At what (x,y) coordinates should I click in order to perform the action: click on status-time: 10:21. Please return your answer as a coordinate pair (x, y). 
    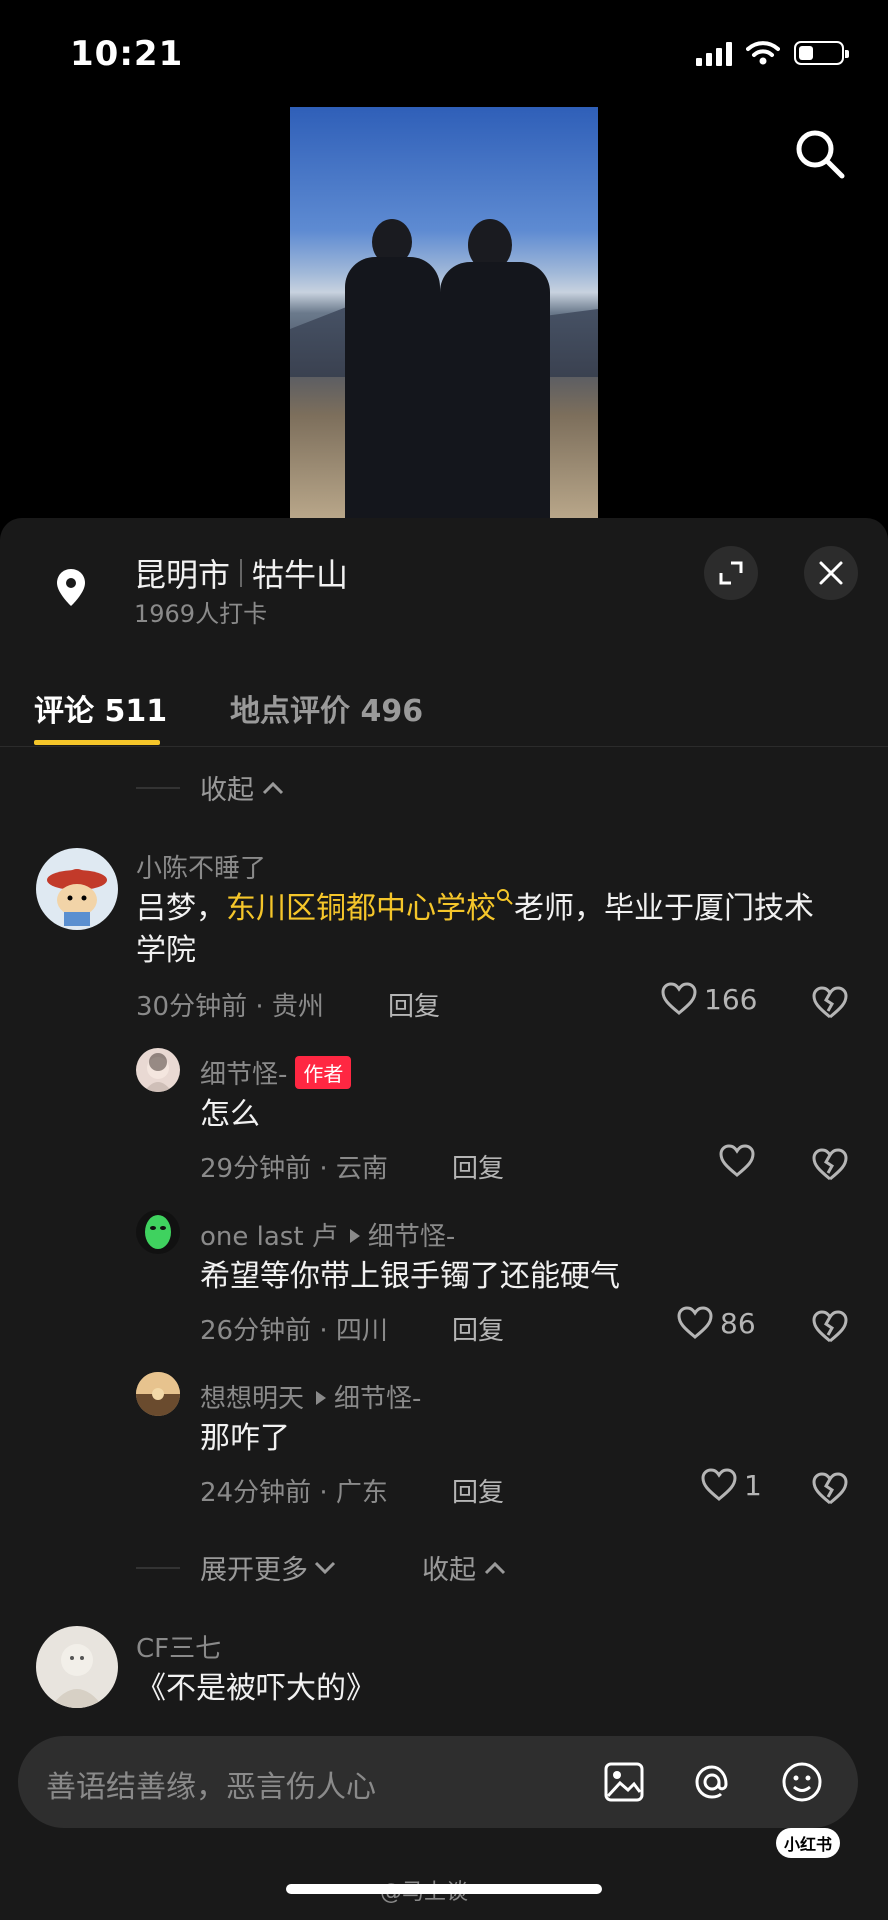
    Looking at the image, I should click on (127, 54).